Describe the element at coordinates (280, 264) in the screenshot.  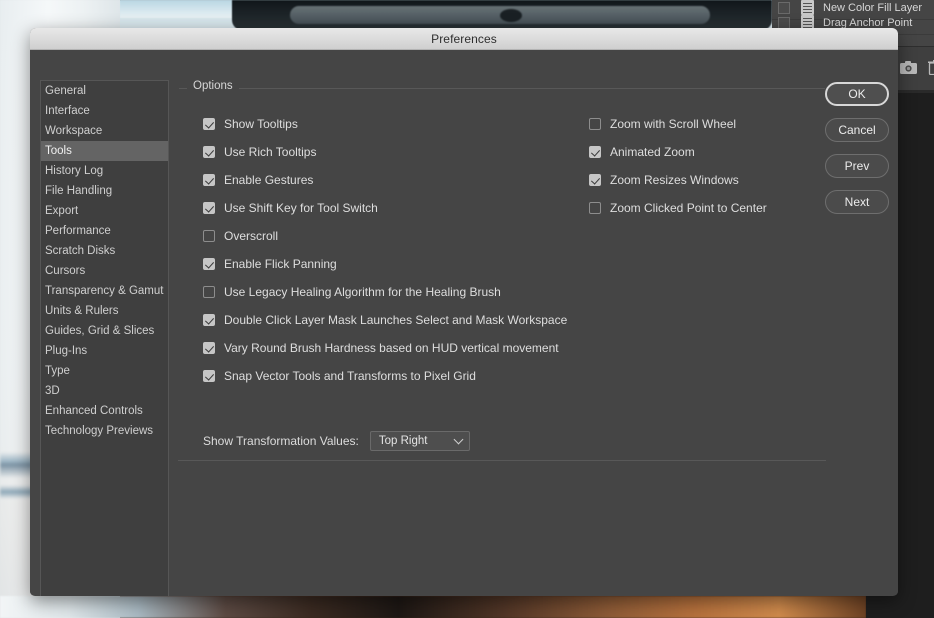
I see `option-label: Enable Flick Panning` at that location.